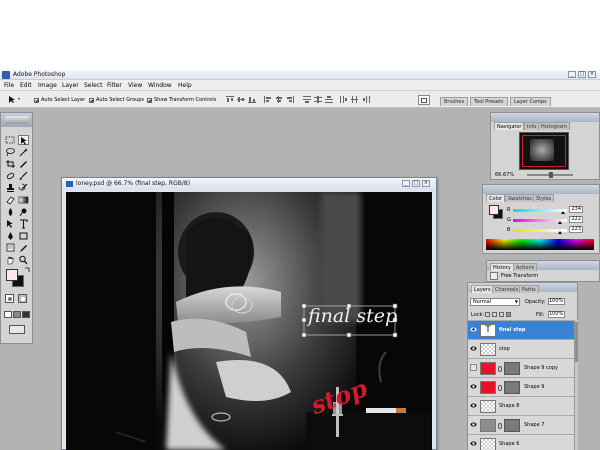 The image size is (600, 450). Describe the element at coordinates (554, 126) in the screenshot. I see `tab-histogram: Histogram` at that location.